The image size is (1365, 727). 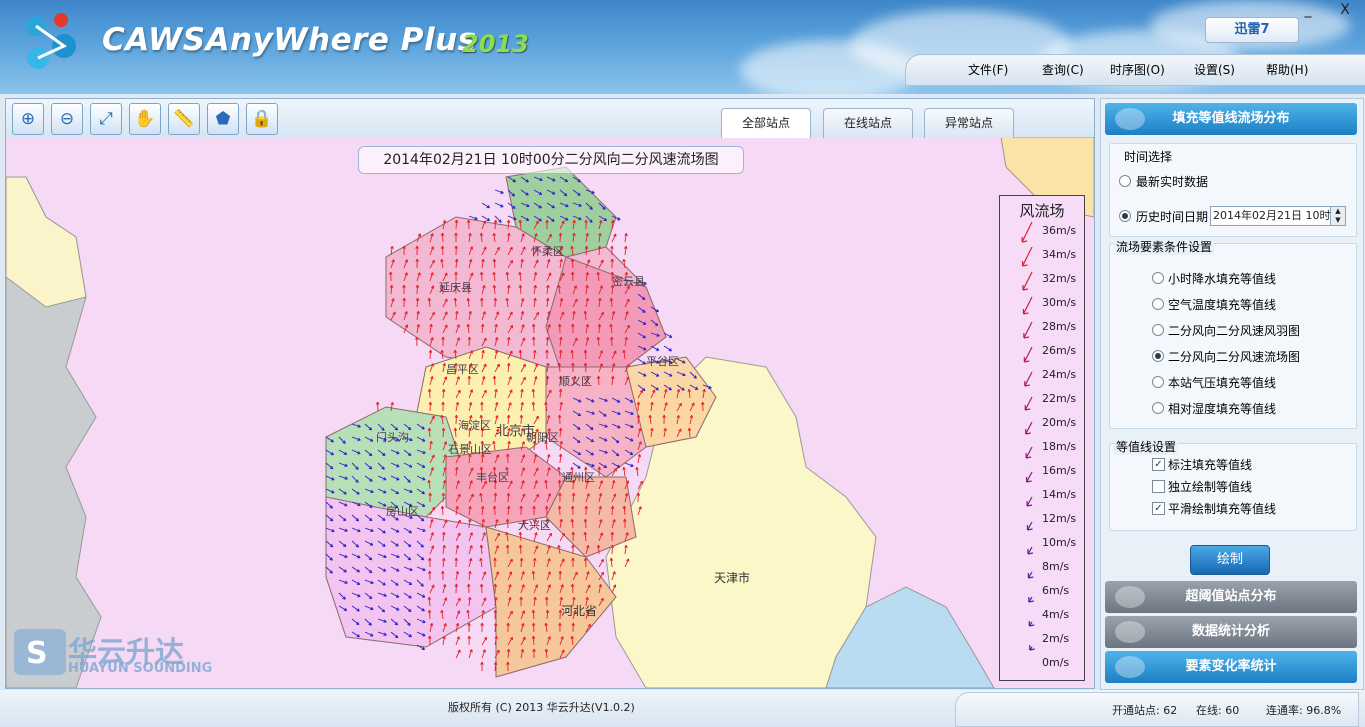 What do you see at coordinates (1042, 328) in the screenshot?
I see `legend-entry: 28m/s` at bounding box center [1042, 328].